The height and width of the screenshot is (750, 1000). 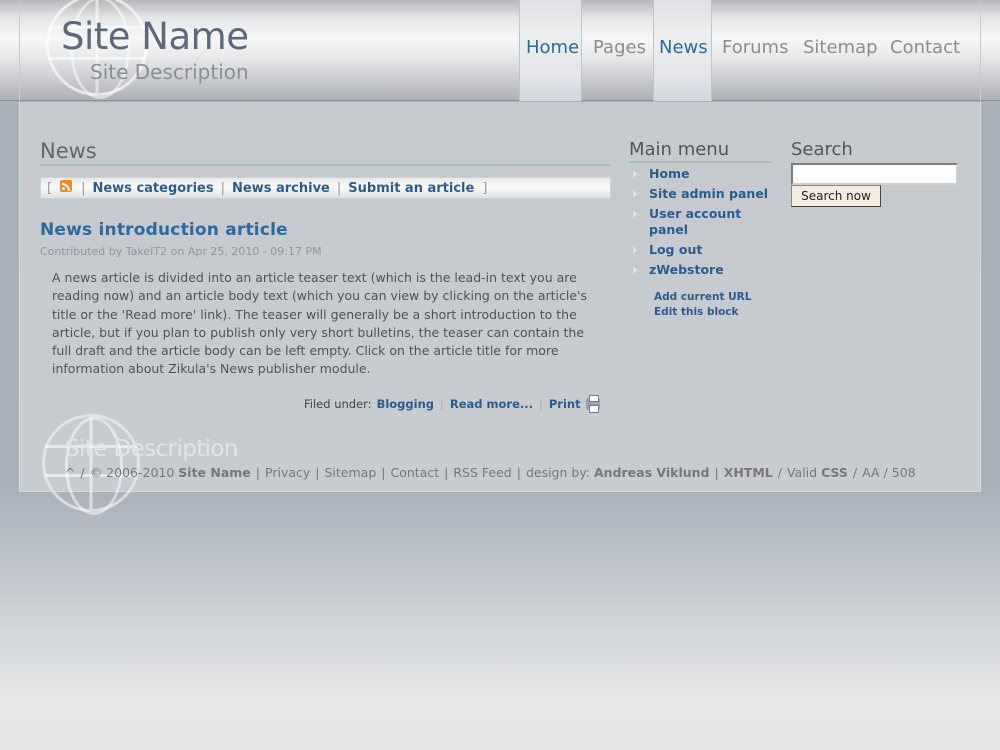 What do you see at coordinates (617, 50) in the screenshot?
I see `nav-pages: Pages` at bounding box center [617, 50].